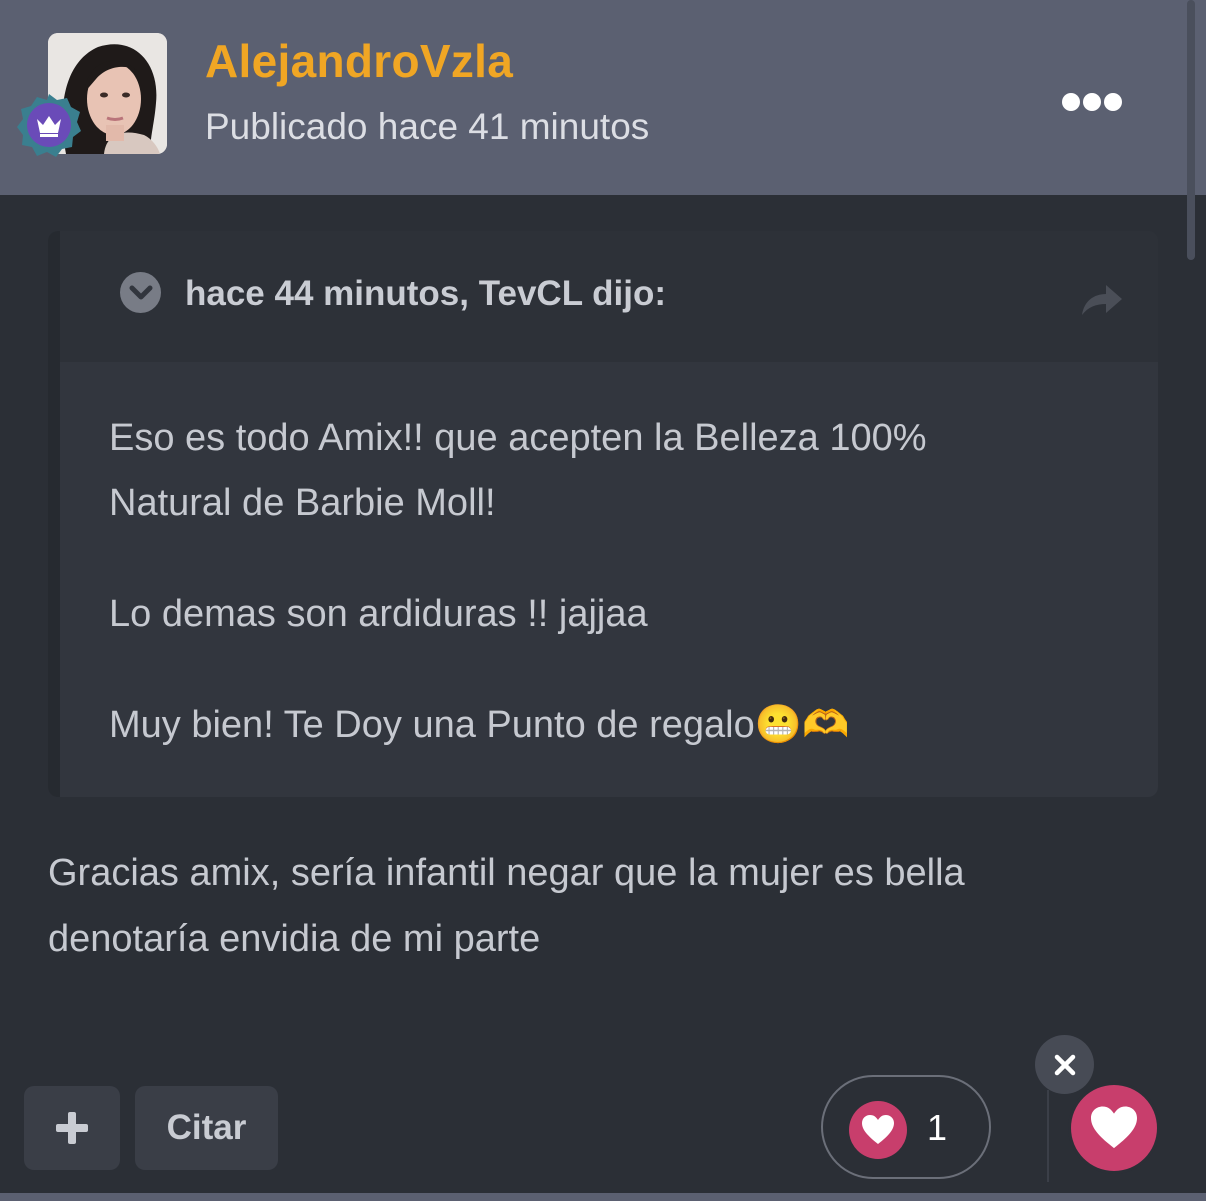 The width and height of the screenshot is (1206, 1201). What do you see at coordinates (294, 939) in the screenshot?
I see `post-text-line: denotaría envidia de mi parte` at bounding box center [294, 939].